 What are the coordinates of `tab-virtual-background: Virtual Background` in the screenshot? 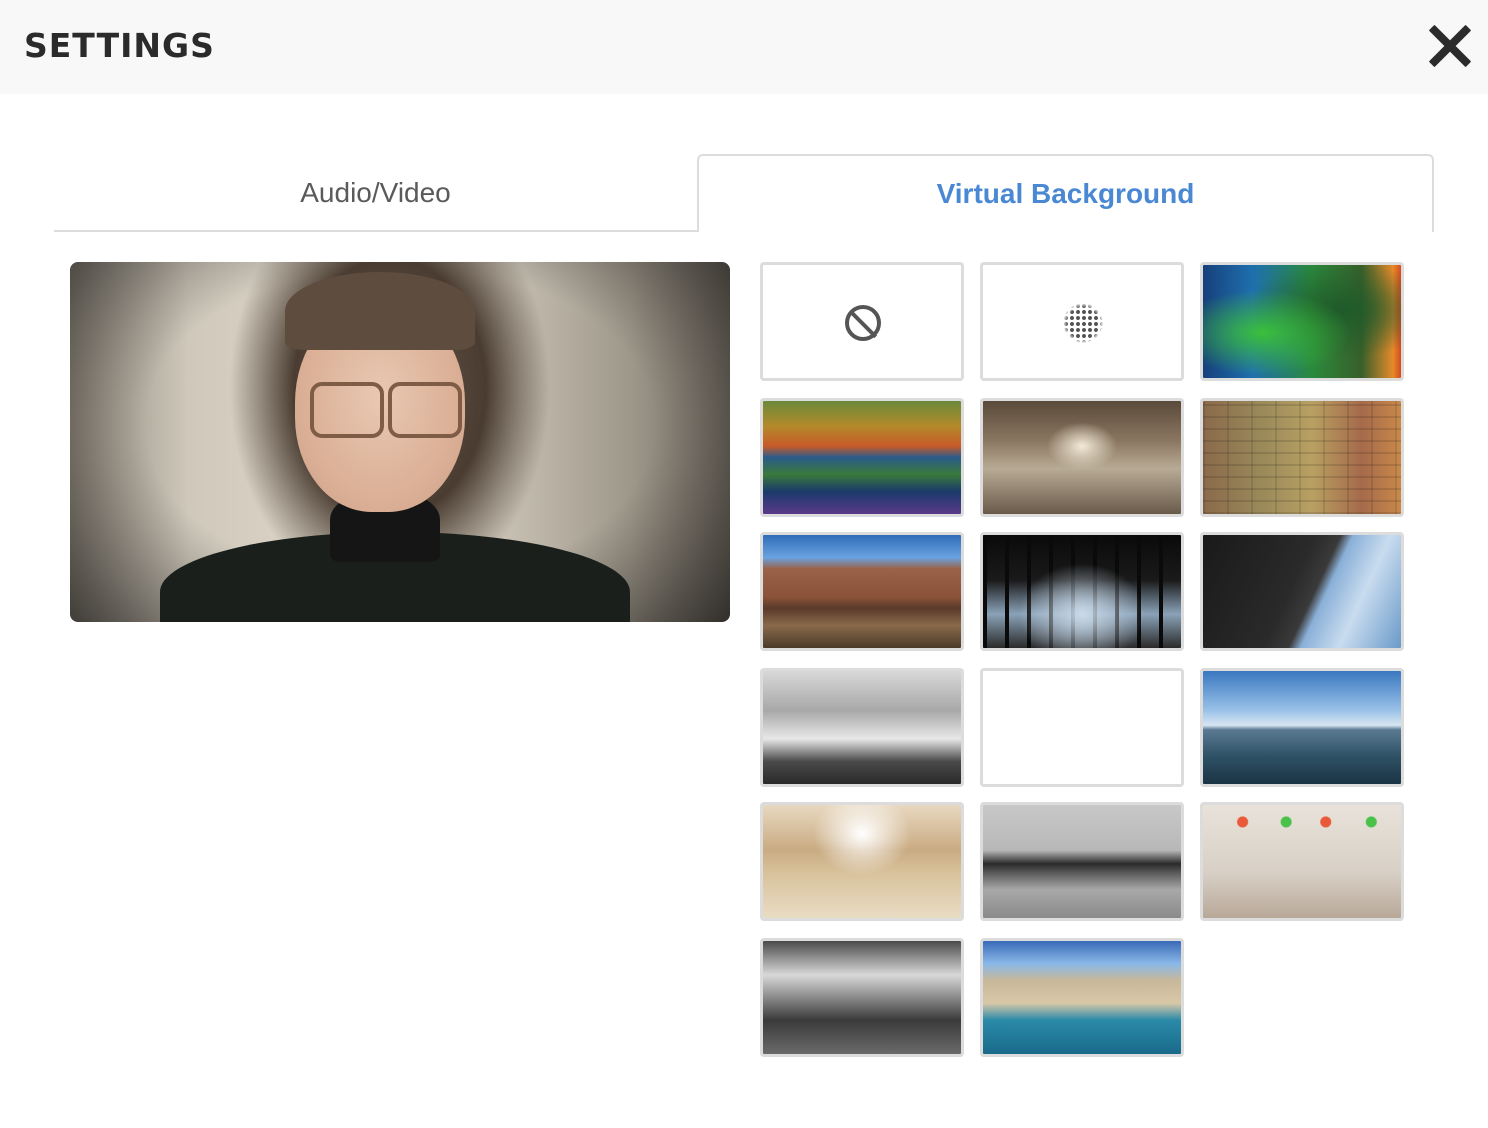 It's located at (1065, 193).